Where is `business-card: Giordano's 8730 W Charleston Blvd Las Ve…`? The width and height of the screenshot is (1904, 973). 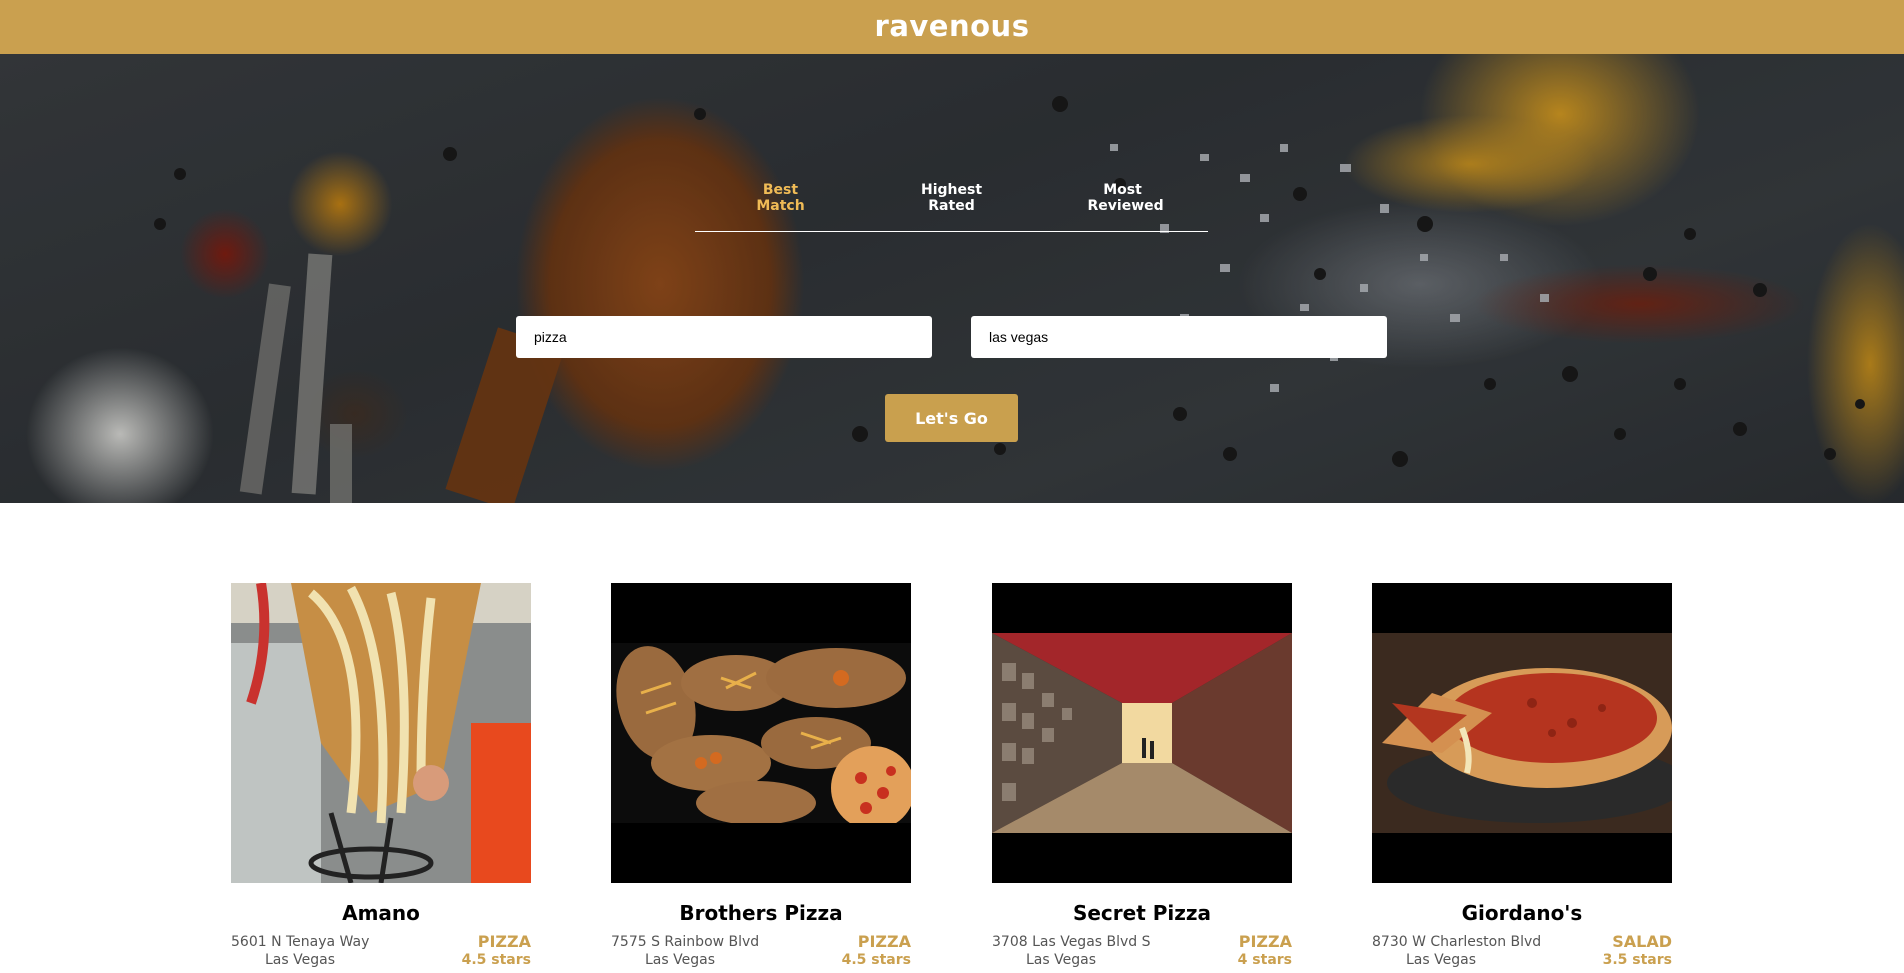 business-card: Giordano's 8730 W Charleston Blvd Las Ve… is located at coordinates (1522, 775).